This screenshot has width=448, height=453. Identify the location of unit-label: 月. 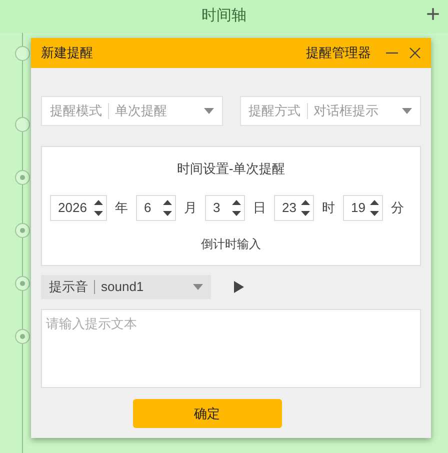
(190, 207).